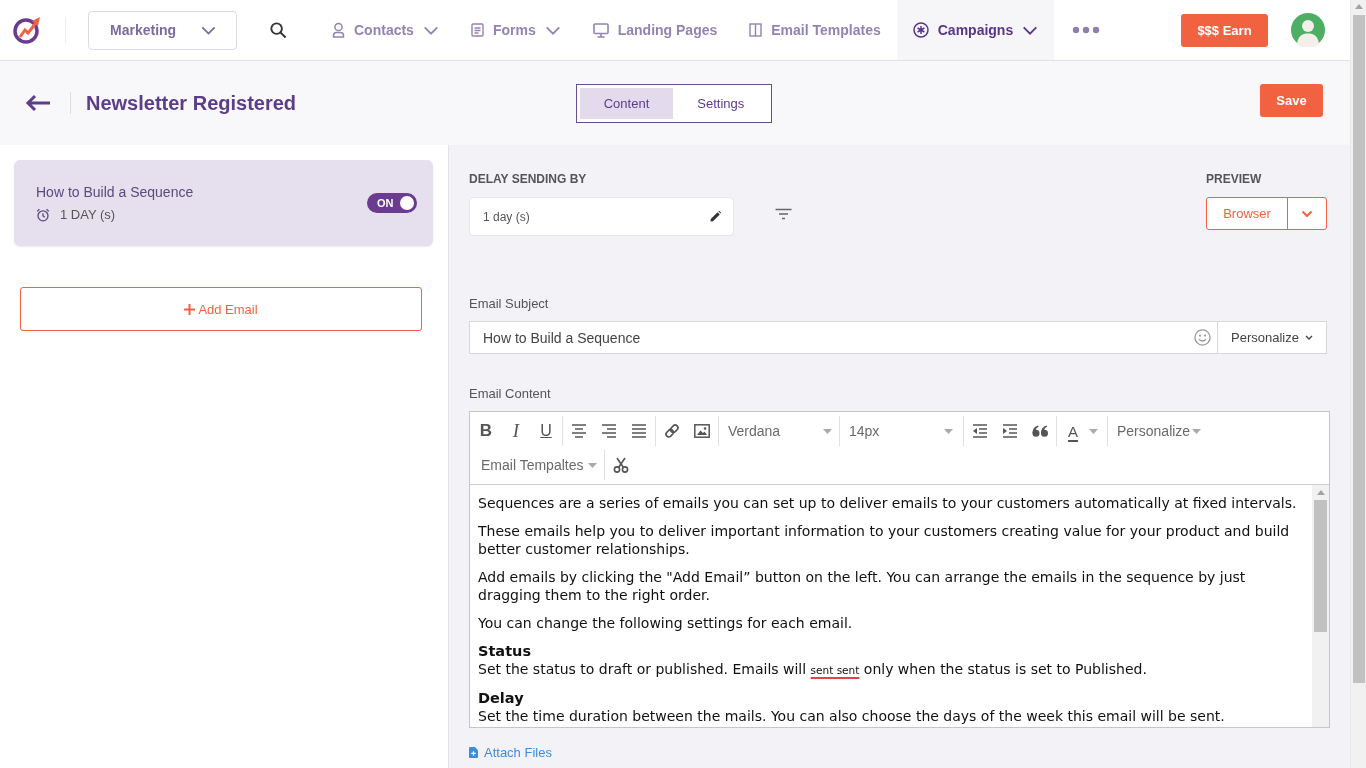 The width and height of the screenshot is (1366, 768). Describe the element at coordinates (385, 30) in the screenshot. I see `nav-tab: Contacts` at that location.